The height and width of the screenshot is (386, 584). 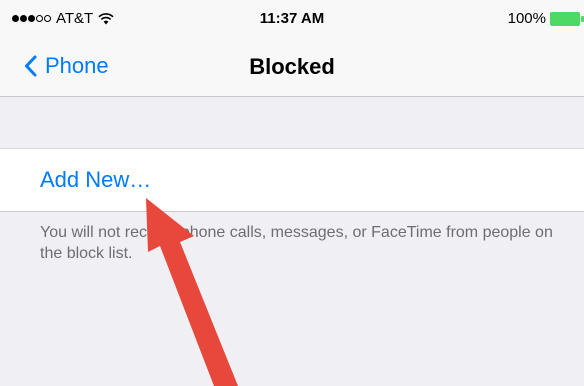 I want to click on status-bar: AT&T 11:37 AM 100%, so click(x=292, y=20).